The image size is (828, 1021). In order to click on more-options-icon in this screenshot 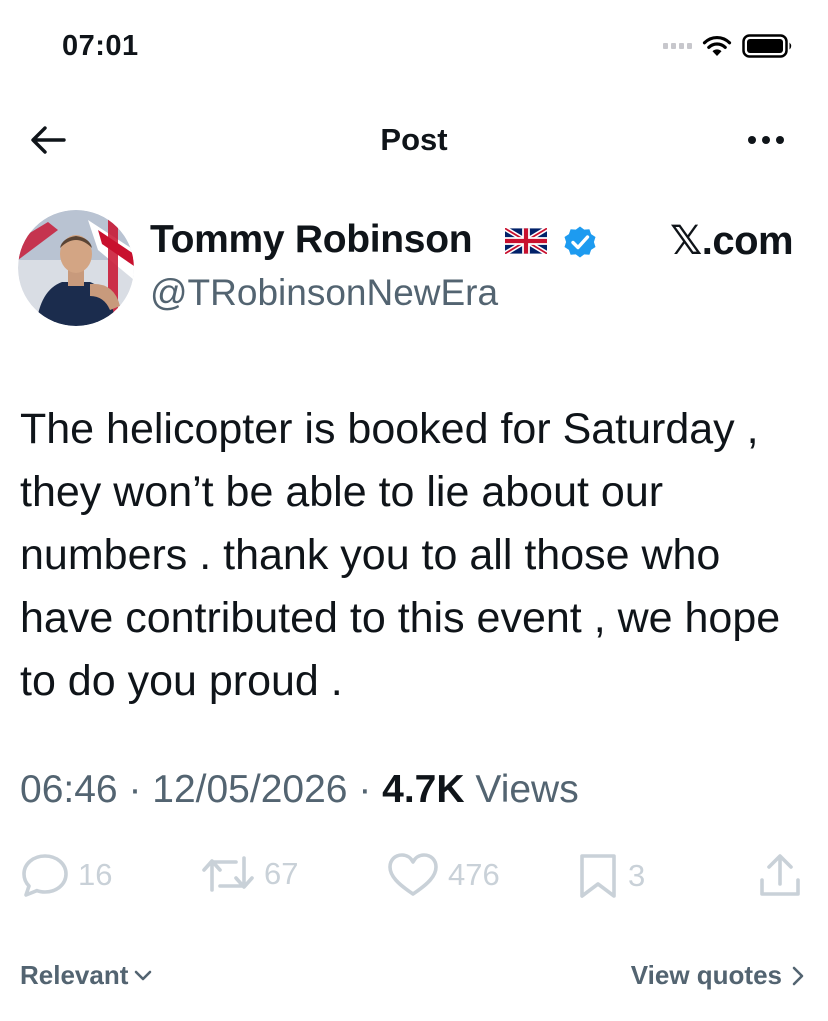, I will do `click(766, 140)`.